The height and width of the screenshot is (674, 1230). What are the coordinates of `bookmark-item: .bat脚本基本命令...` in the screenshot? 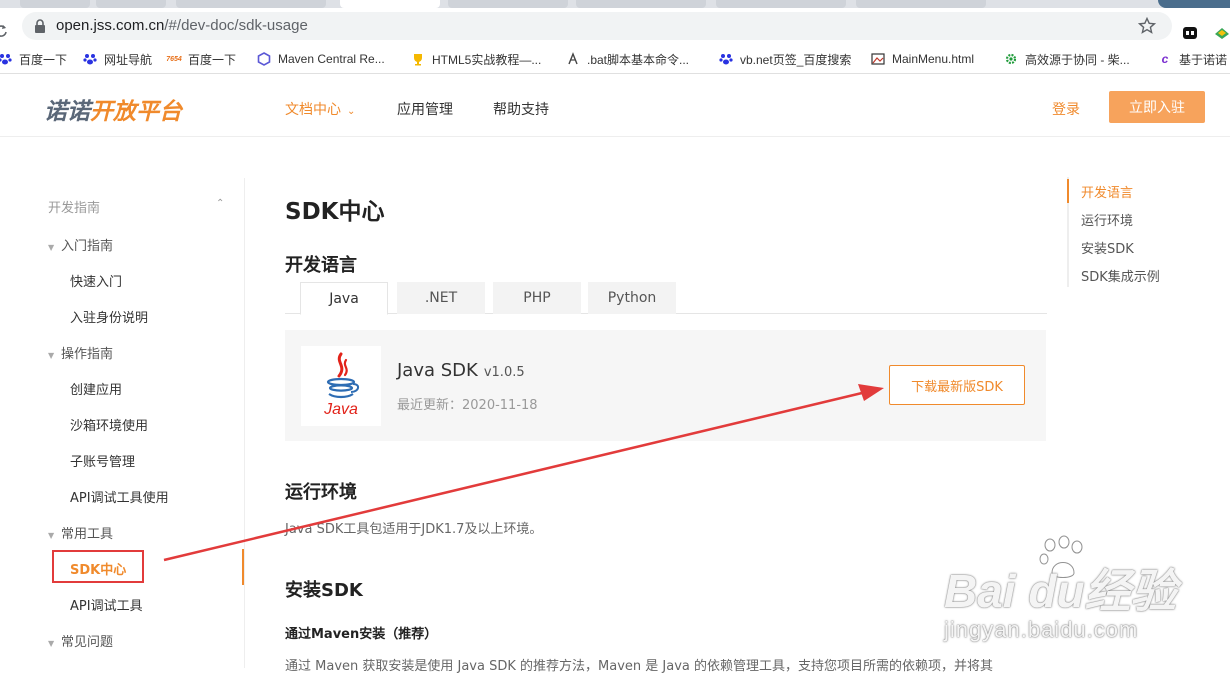 It's located at (627, 59).